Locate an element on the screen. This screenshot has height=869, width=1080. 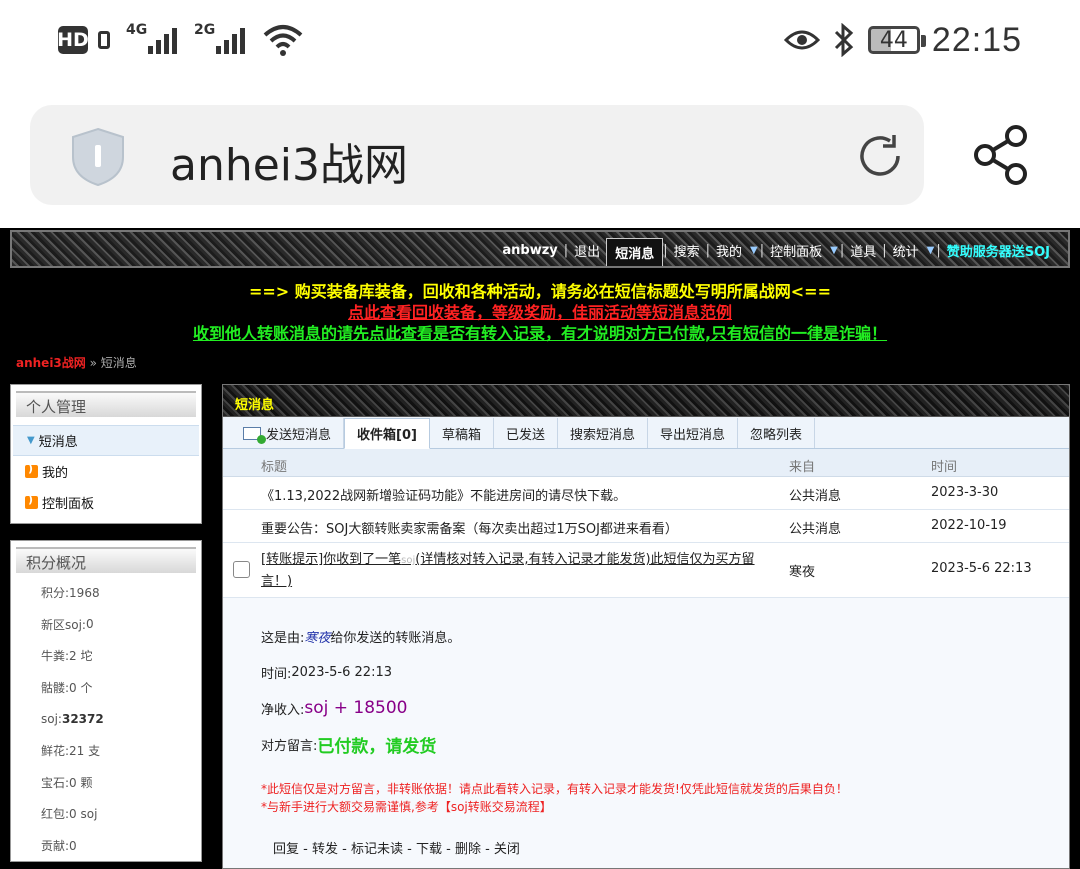
tab-drafts: 草稿箱 is located at coordinates (462, 433).